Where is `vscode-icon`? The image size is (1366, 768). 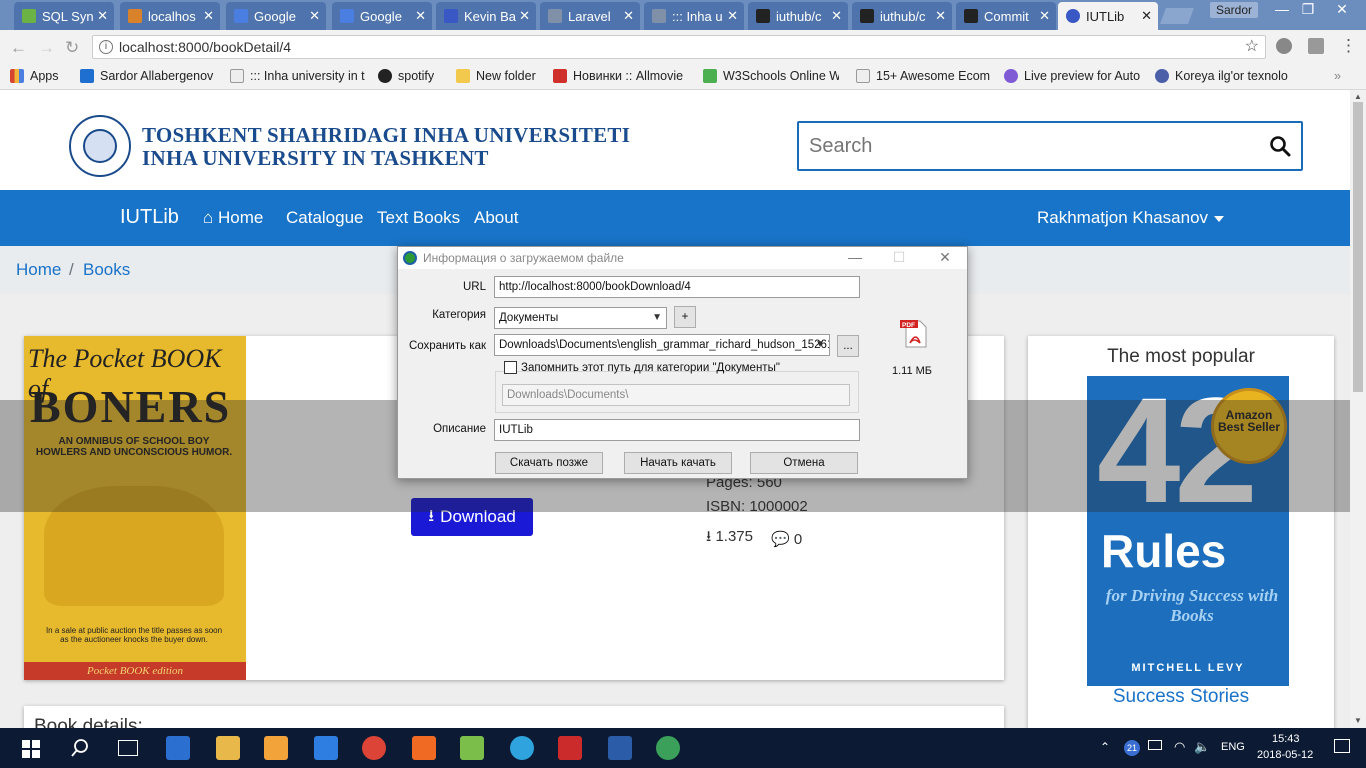 vscode-icon is located at coordinates (326, 748).